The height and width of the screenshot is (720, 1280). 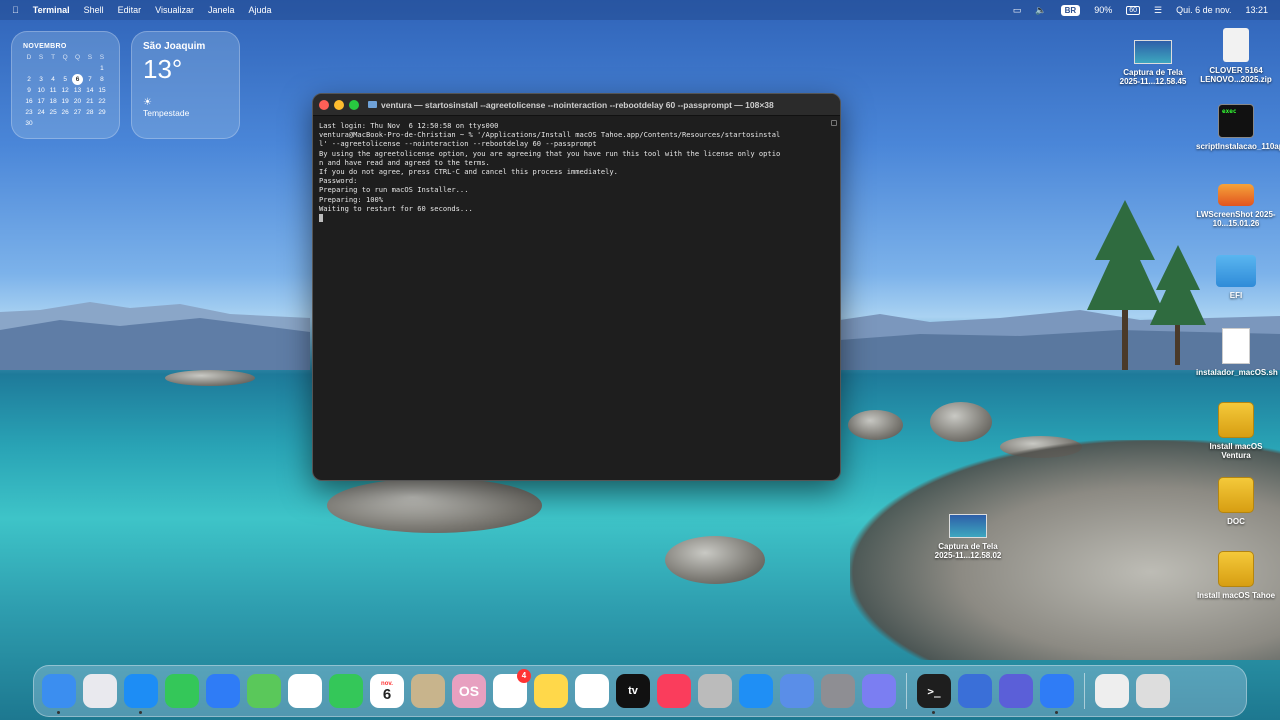 What do you see at coordinates (29, 57) in the screenshot?
I see `weekday-label: D` at bounding box center [29, 57].